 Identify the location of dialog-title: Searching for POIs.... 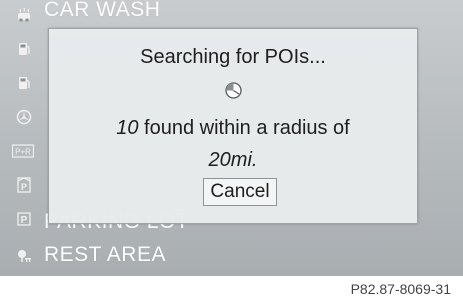
(233, 57).